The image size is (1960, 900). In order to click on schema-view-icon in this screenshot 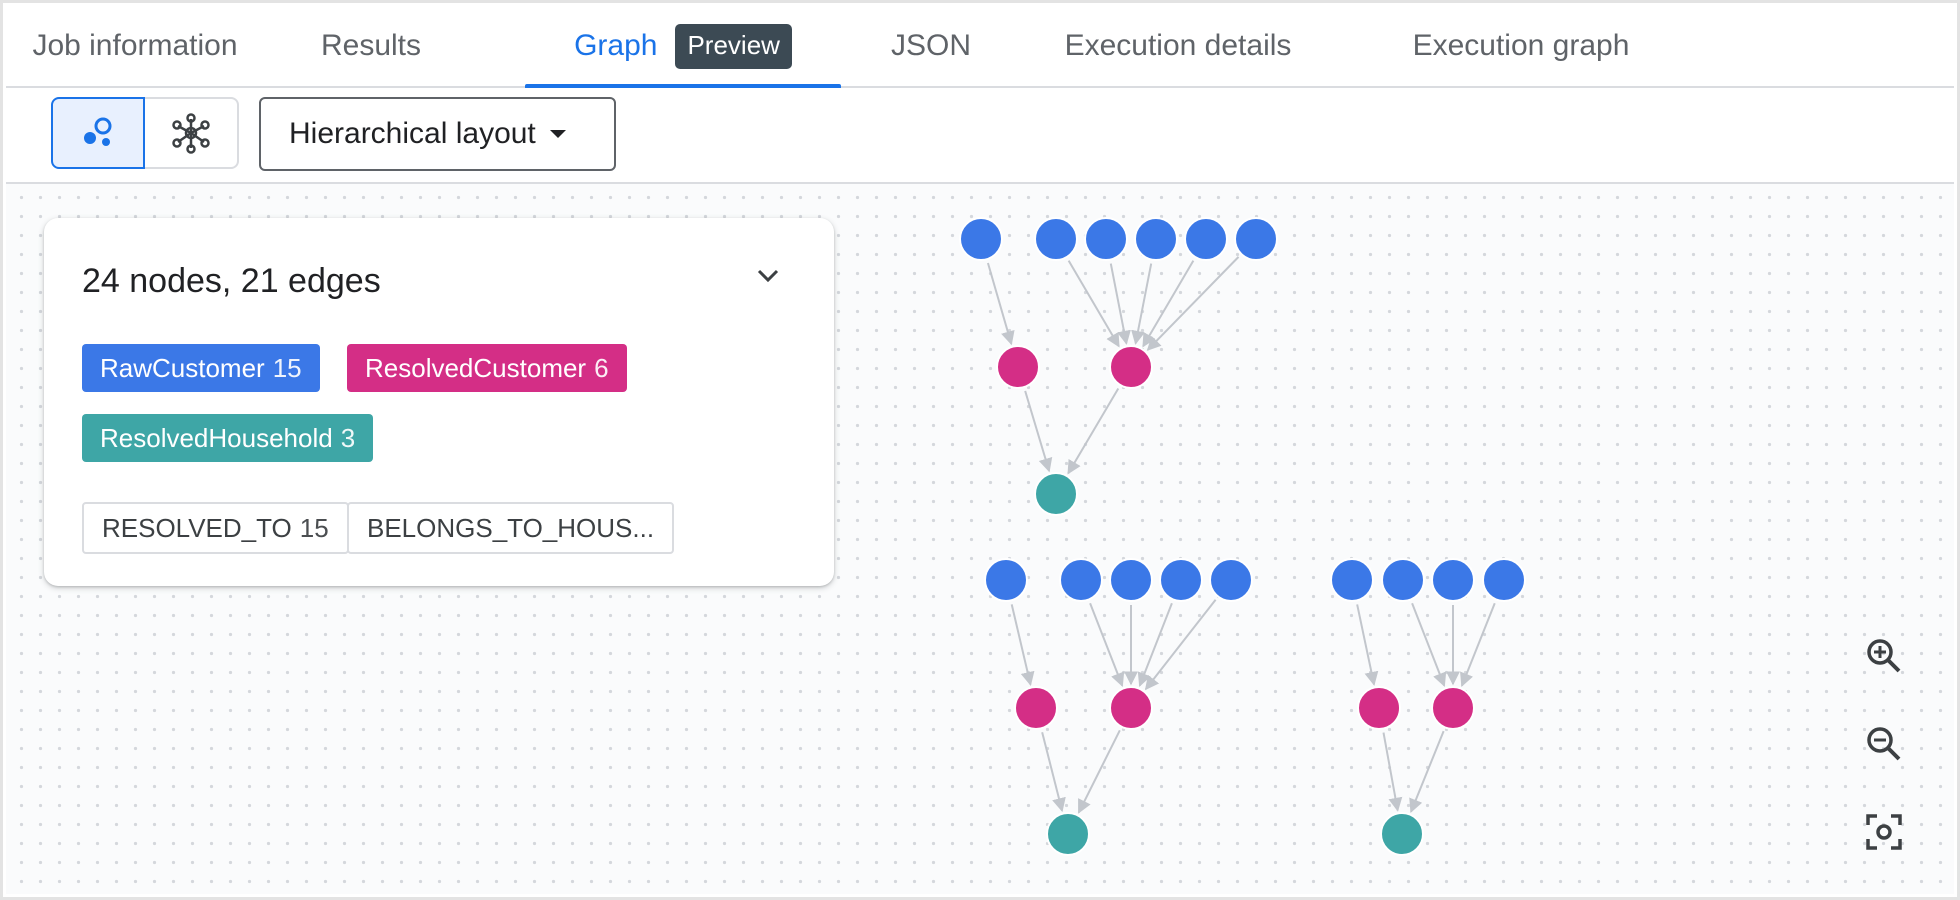, I will do `click(98, 131)`.